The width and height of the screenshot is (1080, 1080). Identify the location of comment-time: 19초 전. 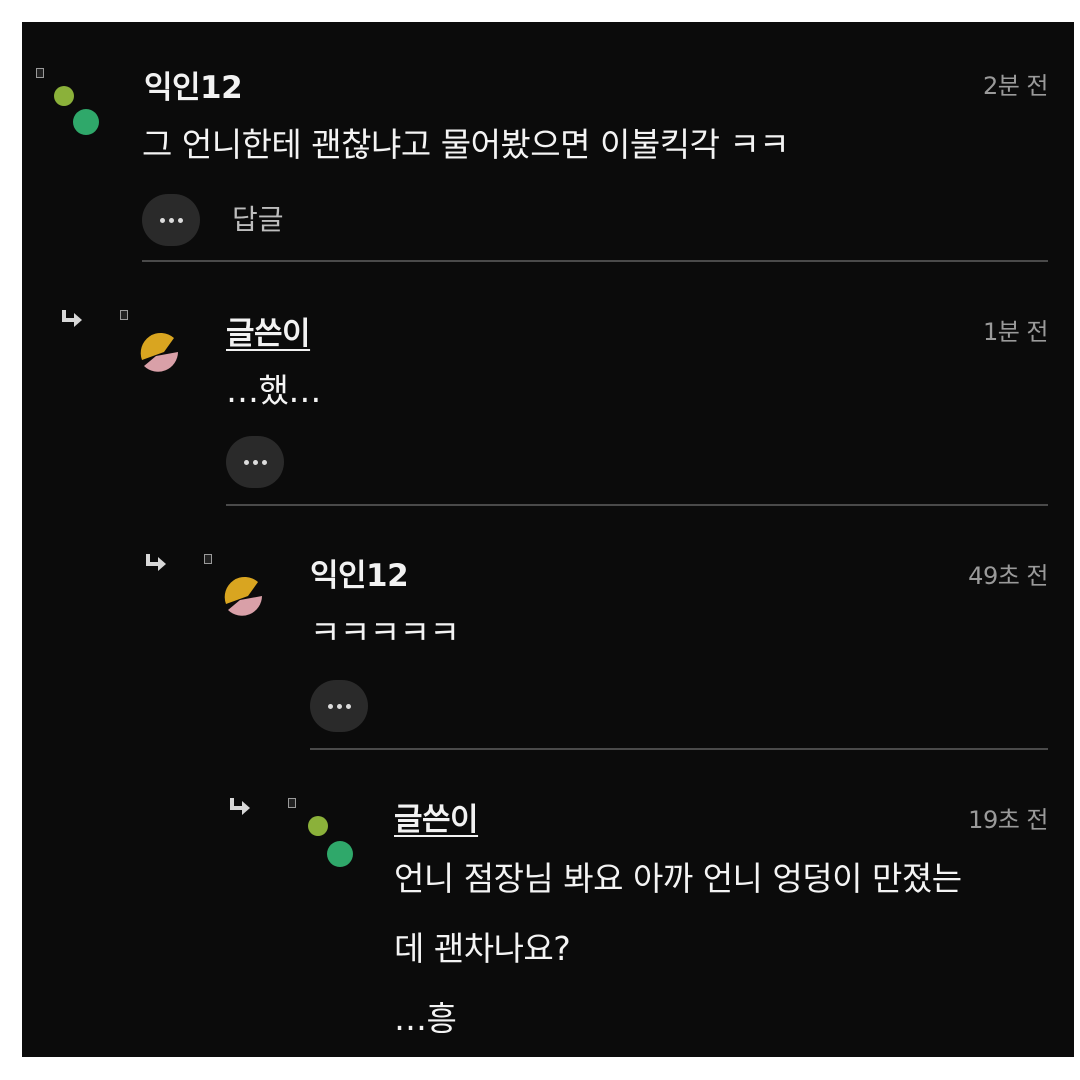
(1008, 820).